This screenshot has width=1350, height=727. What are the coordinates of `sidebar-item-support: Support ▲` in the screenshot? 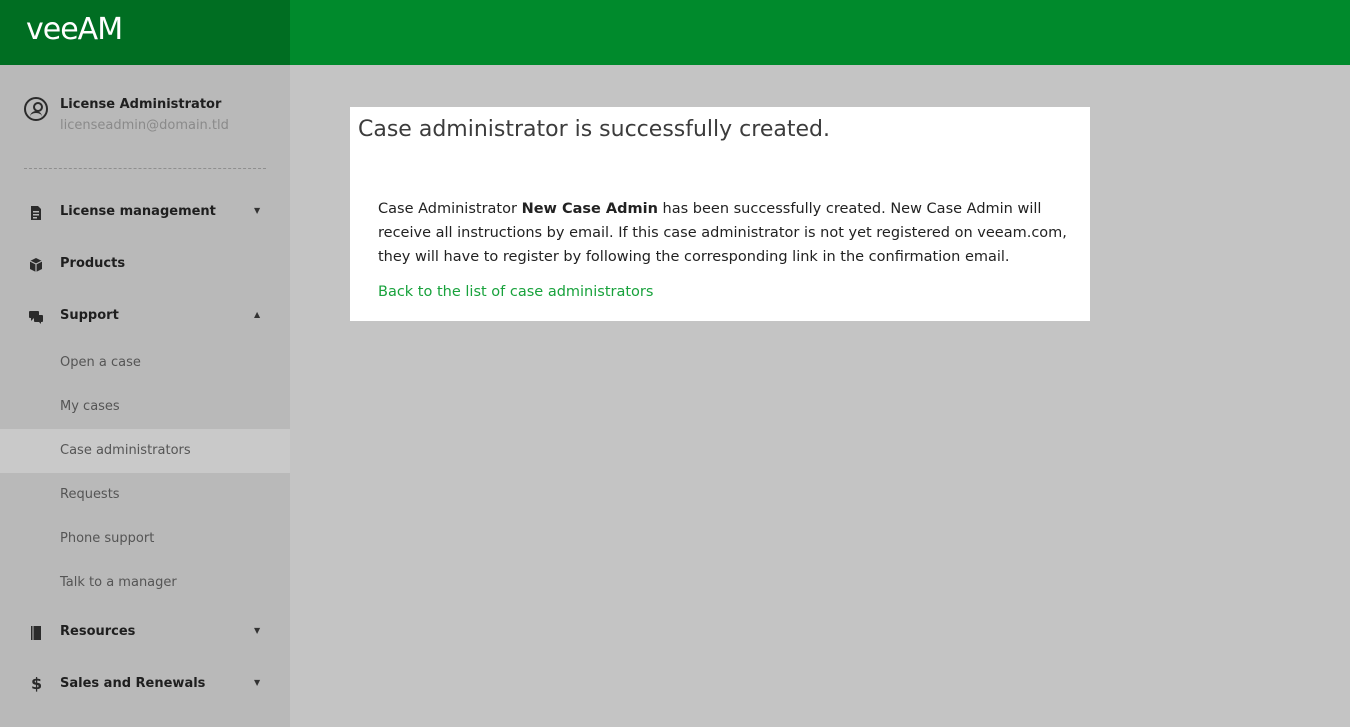 It's located at (145, 317).